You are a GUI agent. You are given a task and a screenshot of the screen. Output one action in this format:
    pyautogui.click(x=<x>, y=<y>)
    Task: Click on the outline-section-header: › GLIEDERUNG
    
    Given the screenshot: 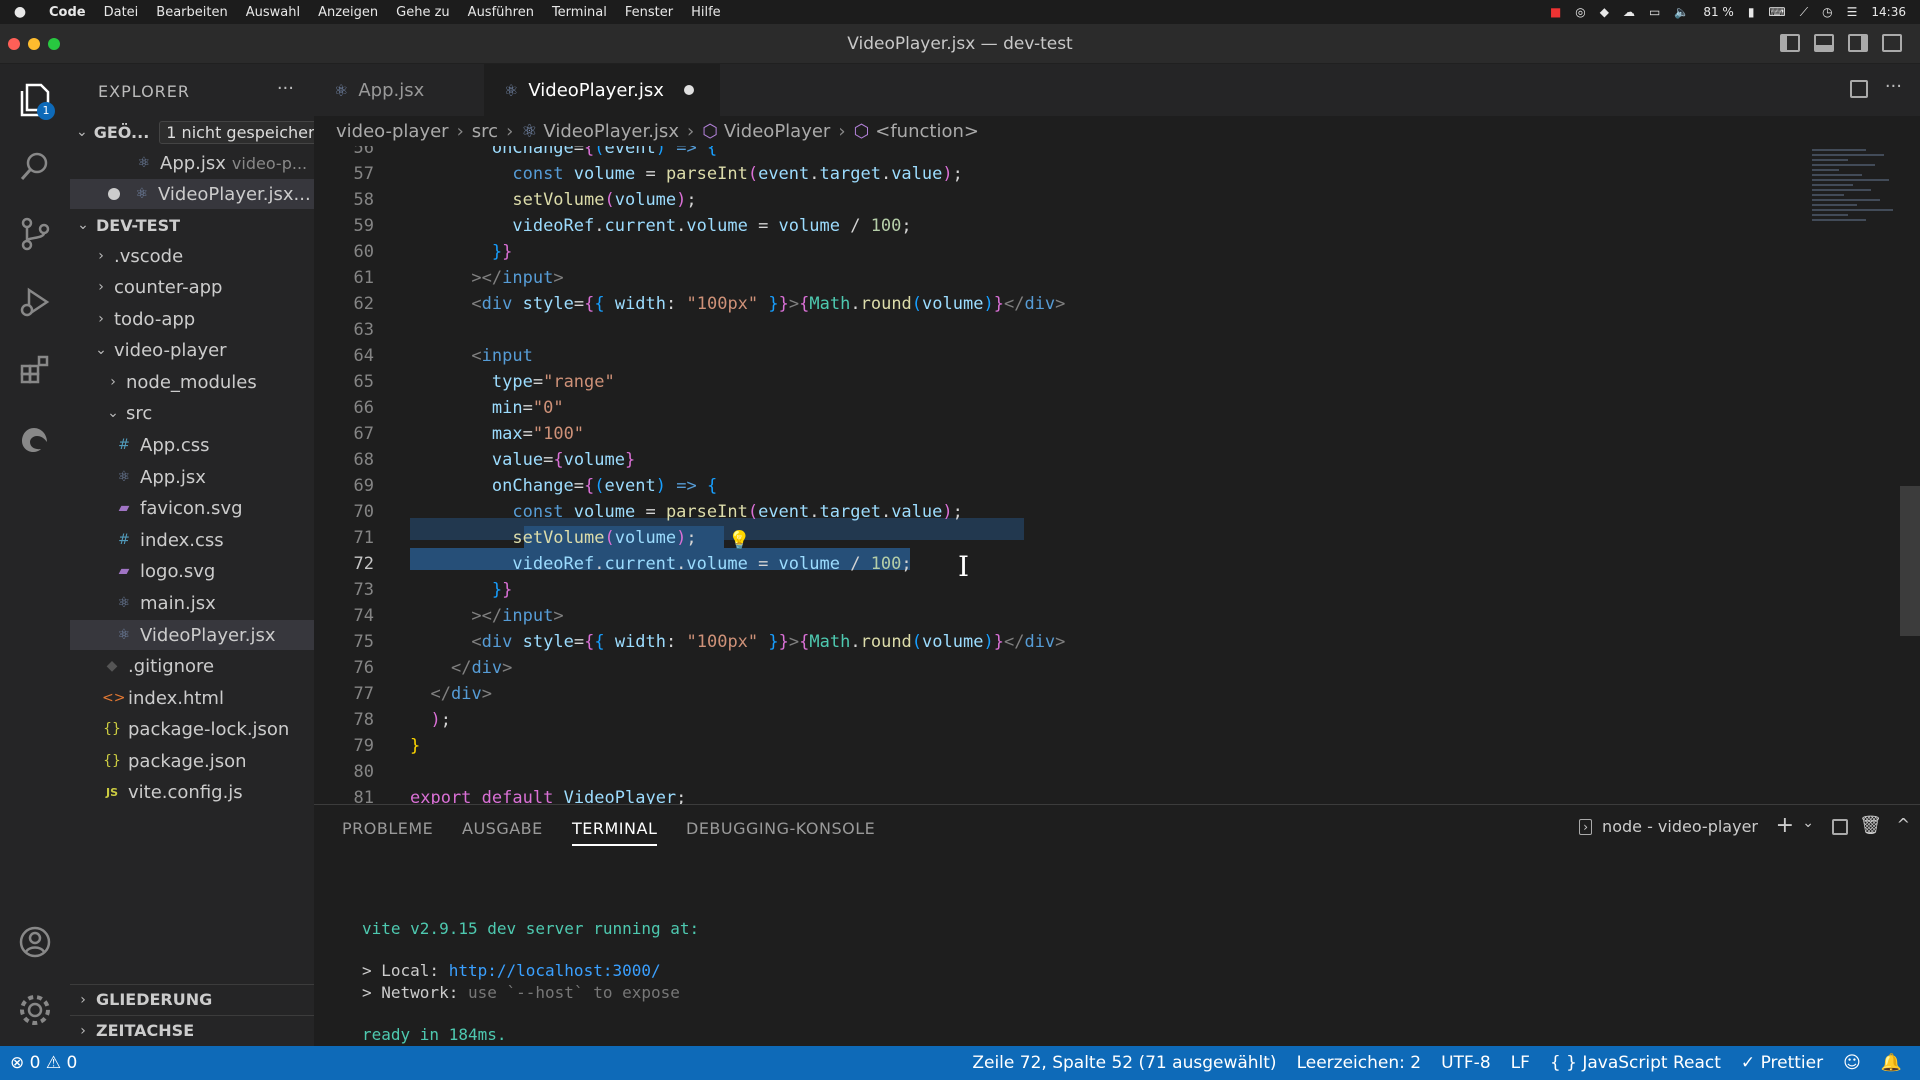 What is the action you would take?
    pyautogui.click(x=192, y=999)
    